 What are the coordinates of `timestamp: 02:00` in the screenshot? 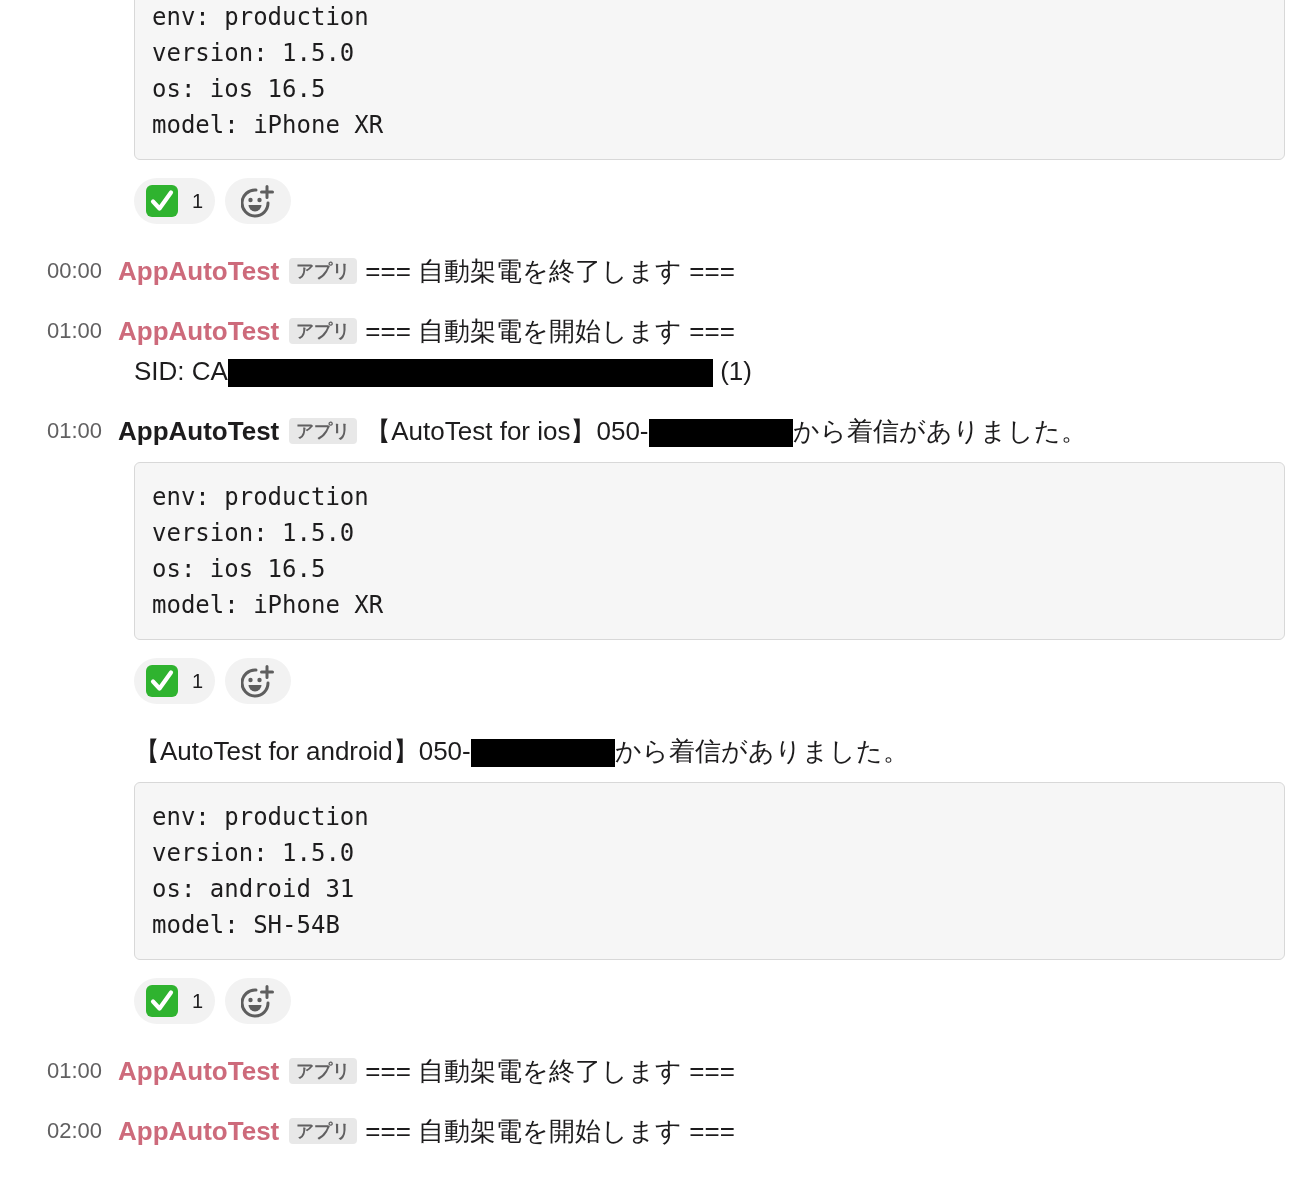 It's located at (73, 1131).